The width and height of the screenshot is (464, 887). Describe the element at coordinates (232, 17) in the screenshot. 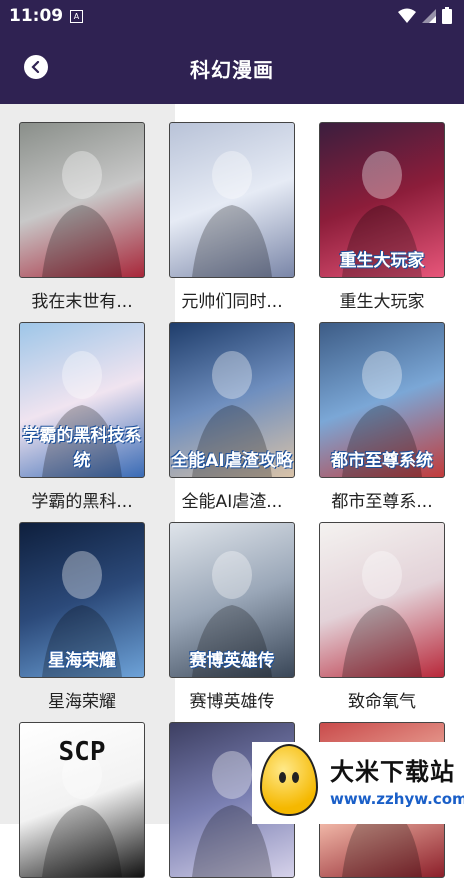

I see `status-bar: 11:09 A` at that location.